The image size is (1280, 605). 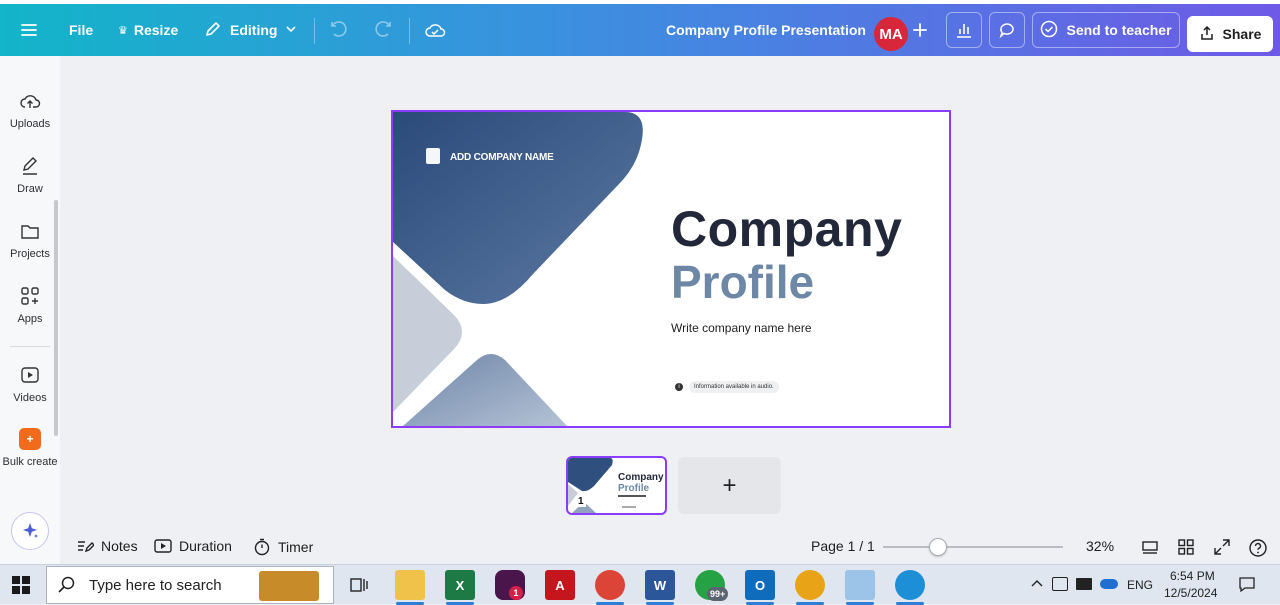 I want to click on page-thumbnail: Company Profile 1, so click(x=616, y=485).